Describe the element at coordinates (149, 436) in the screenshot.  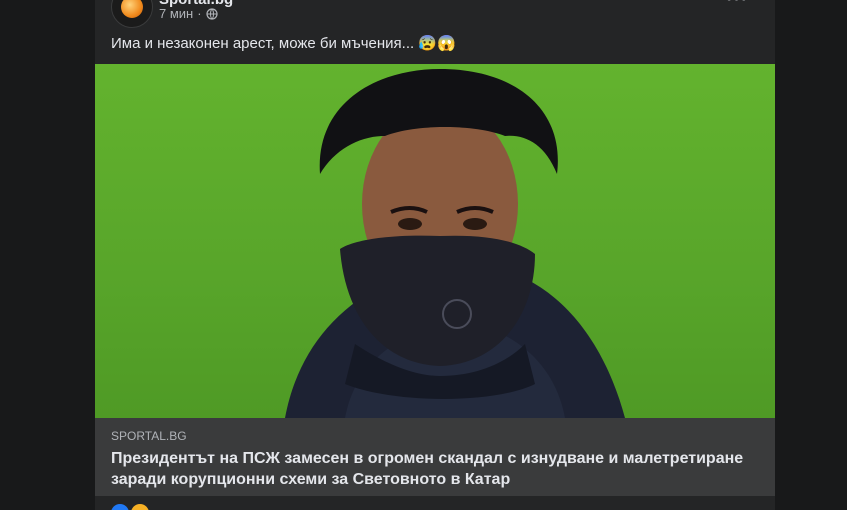
I see `link-domain: SPORTAL.BG` at that location.